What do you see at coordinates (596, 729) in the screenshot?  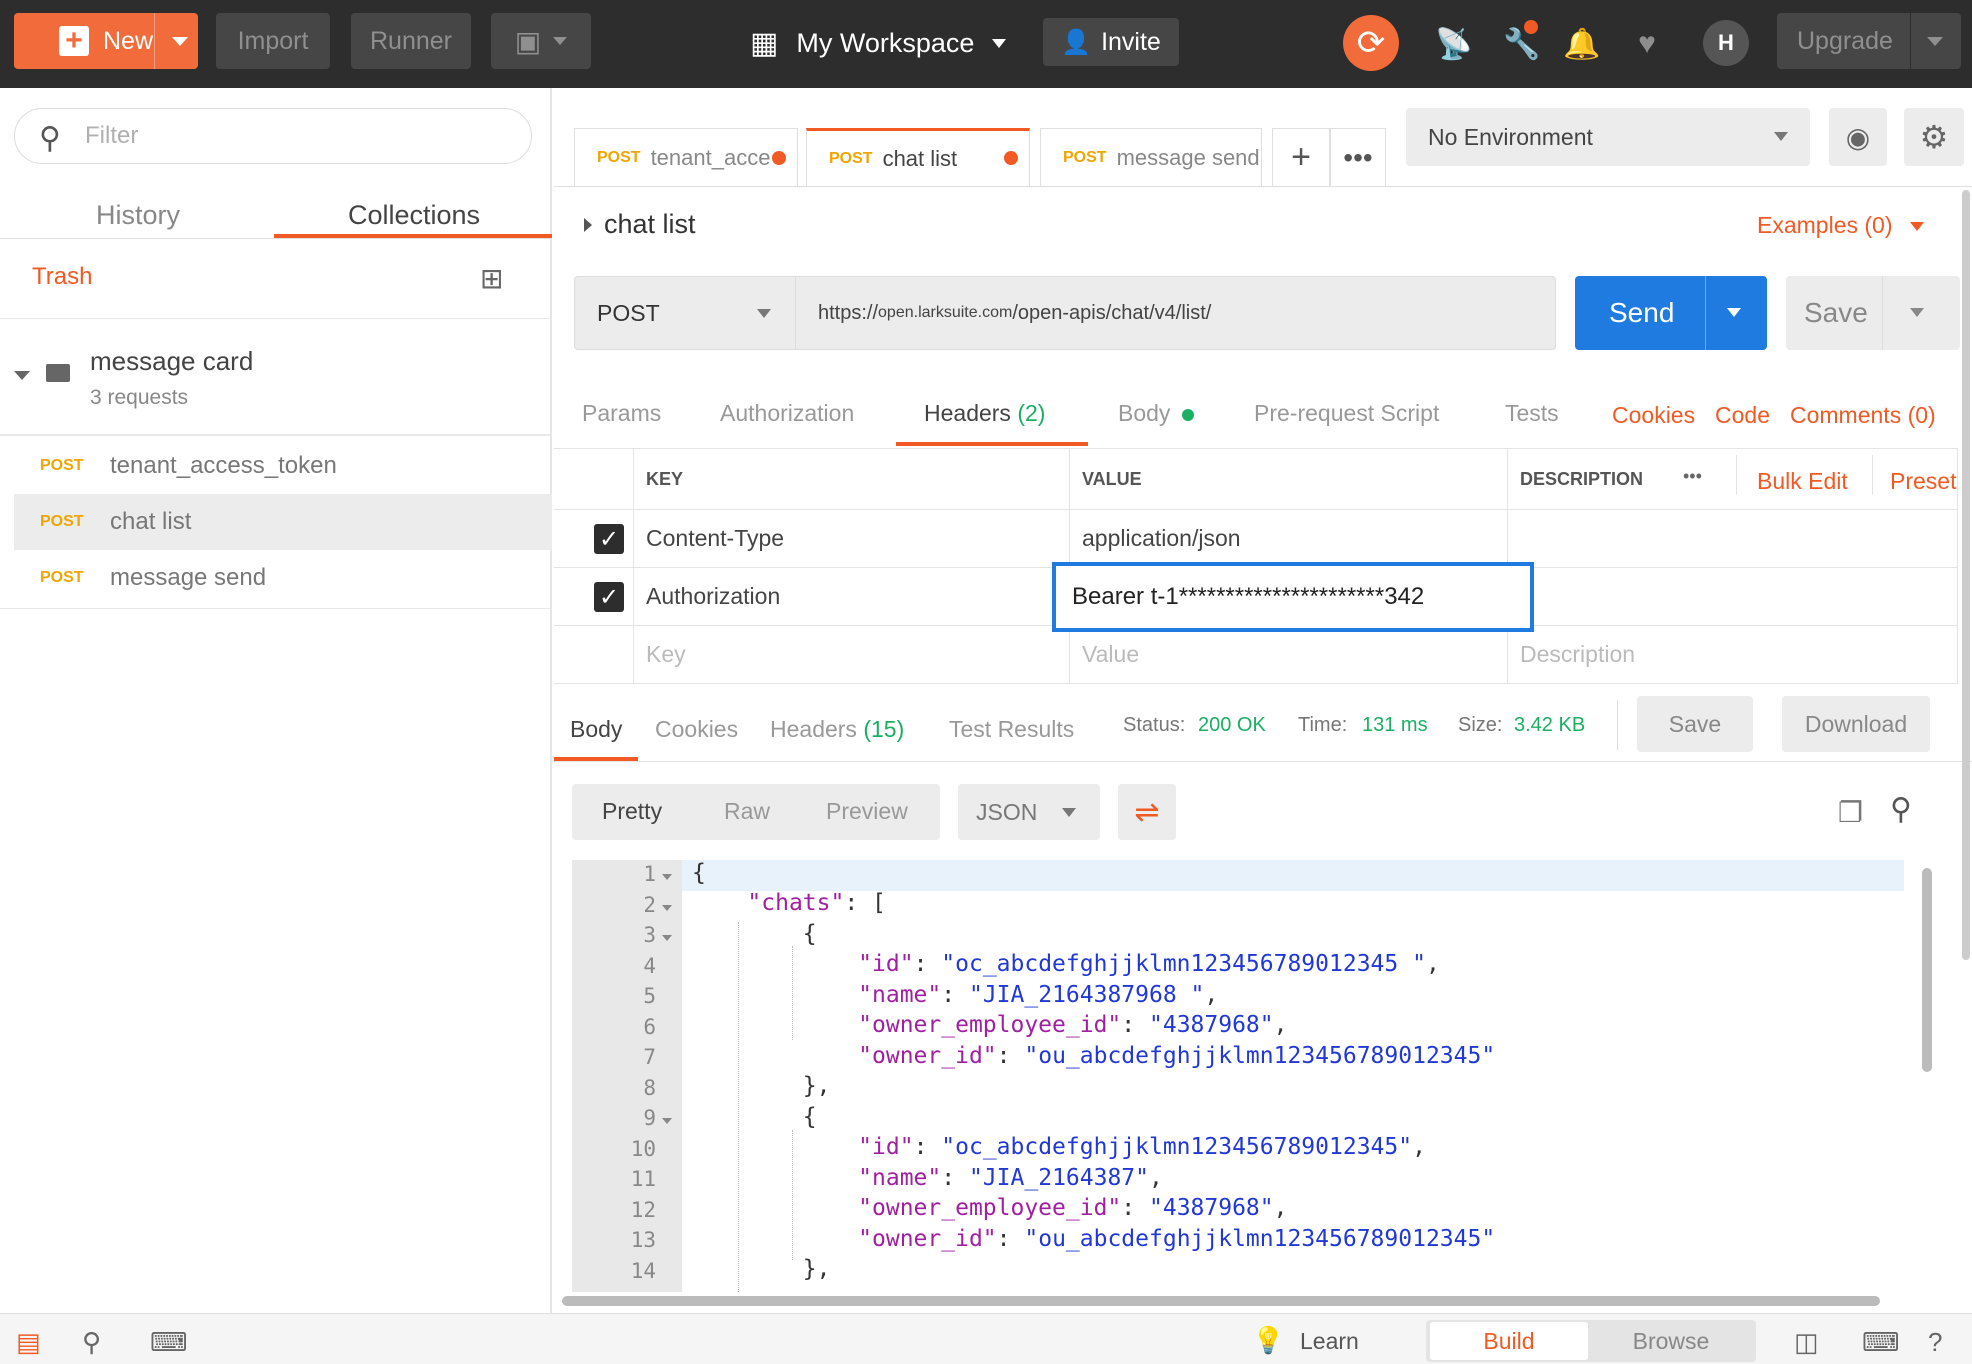 I see `tab-response-body: Body` at bounding box center [596, 729].